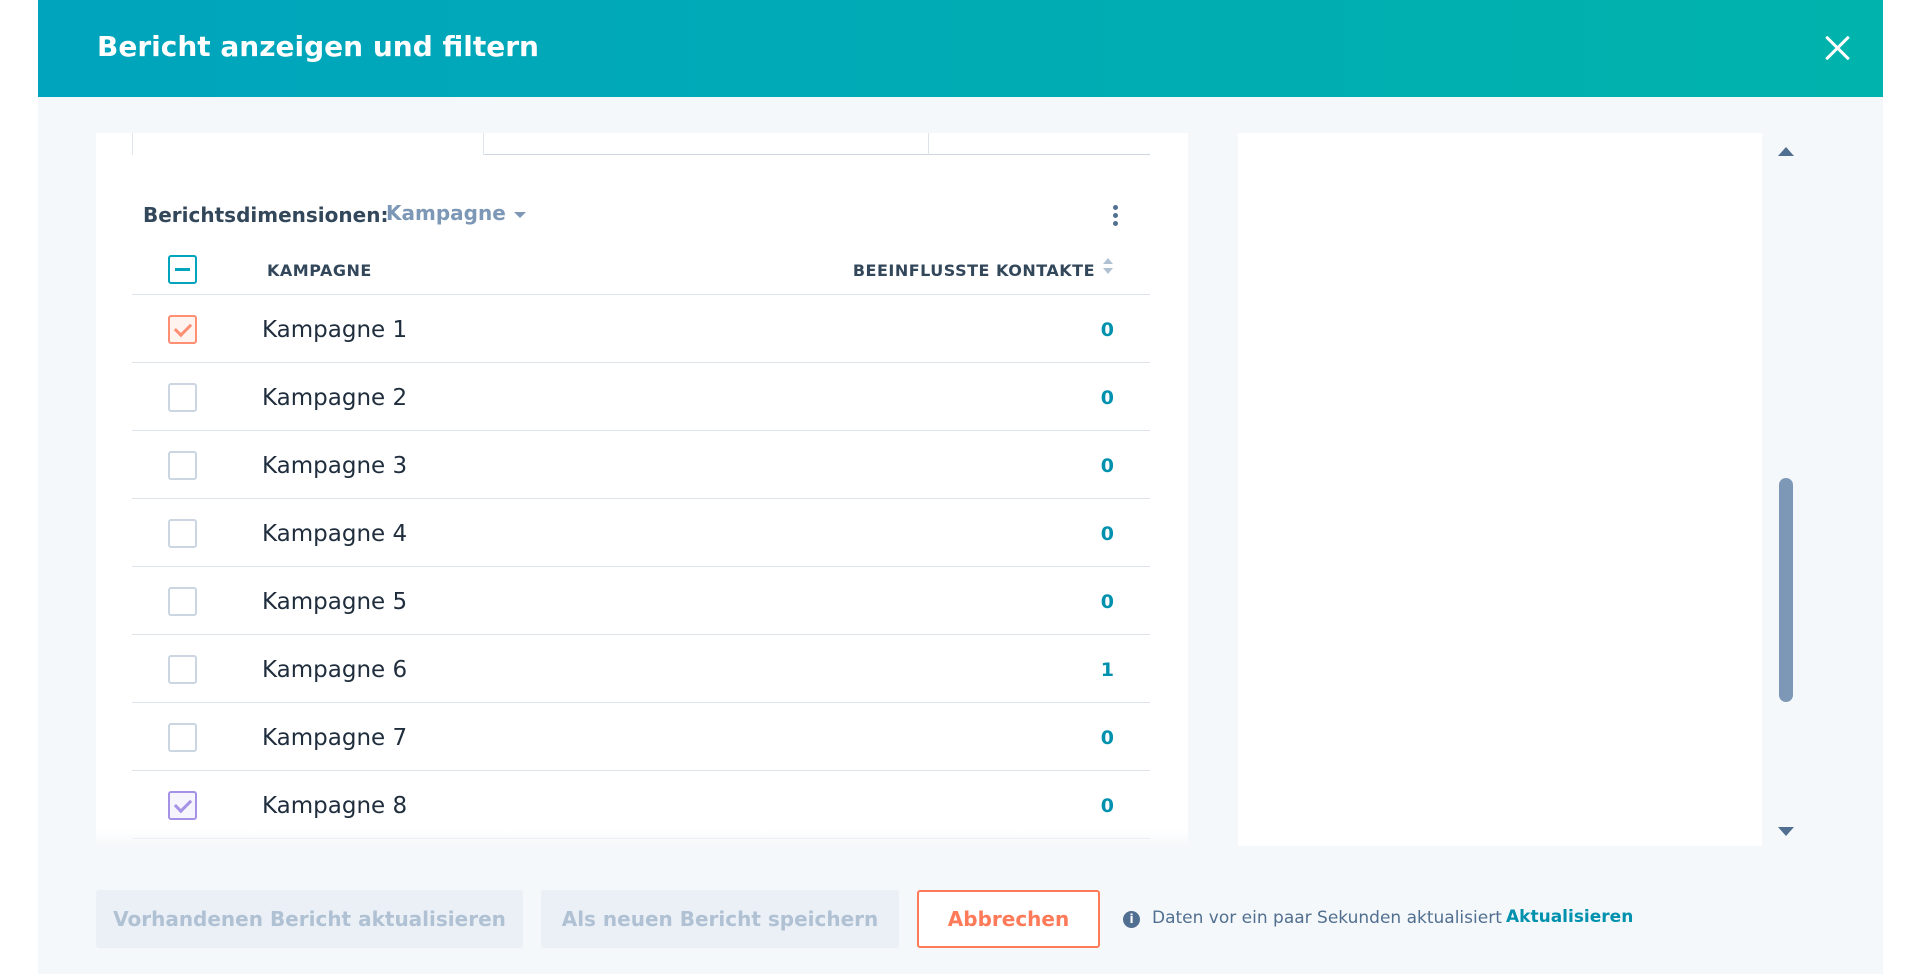  Describe the element at coordinates (642, 838) in the screenshot. I see `scroll-fade` at that location.